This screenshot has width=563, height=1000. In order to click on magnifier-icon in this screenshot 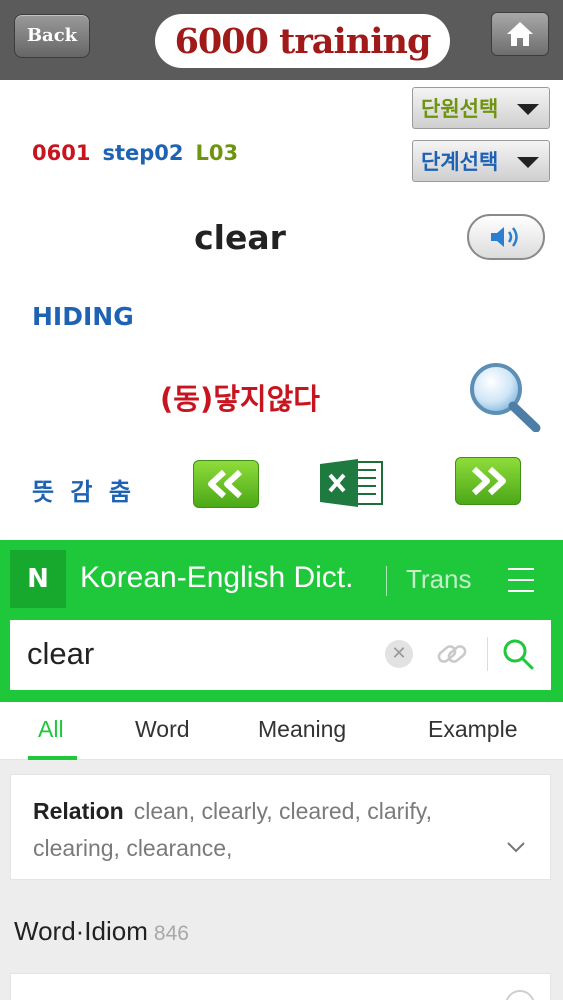, I will do `click(505, 398)`.